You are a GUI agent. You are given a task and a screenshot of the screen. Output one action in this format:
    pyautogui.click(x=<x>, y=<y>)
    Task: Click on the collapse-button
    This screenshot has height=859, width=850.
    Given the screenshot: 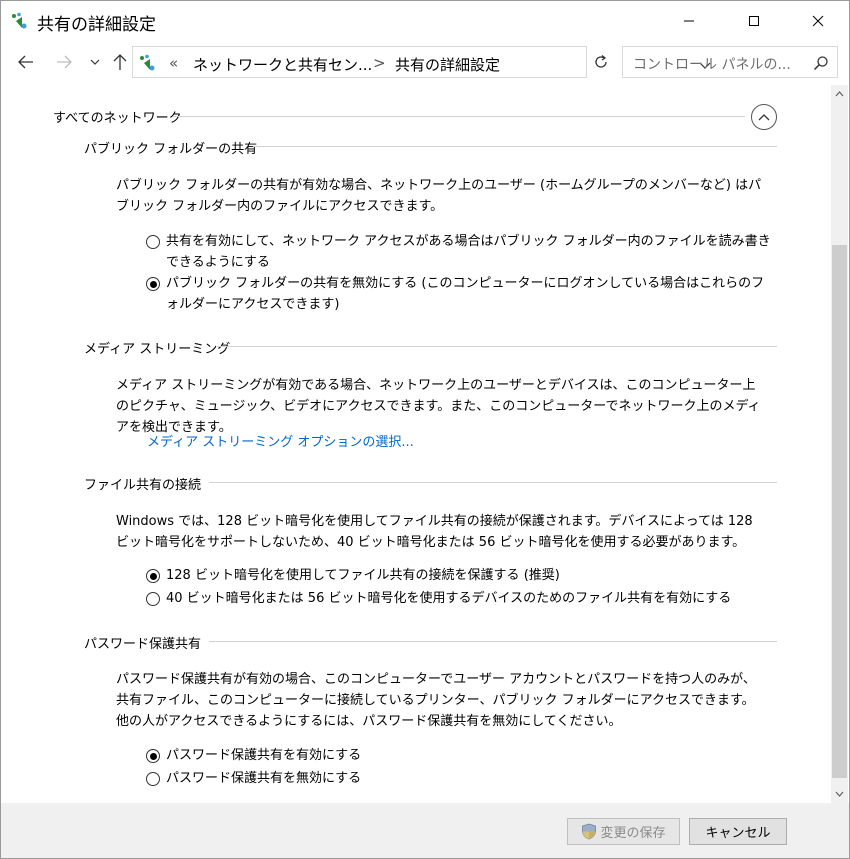 What is the action you would take?
    pyautogui.click(x=764, y=117)
    